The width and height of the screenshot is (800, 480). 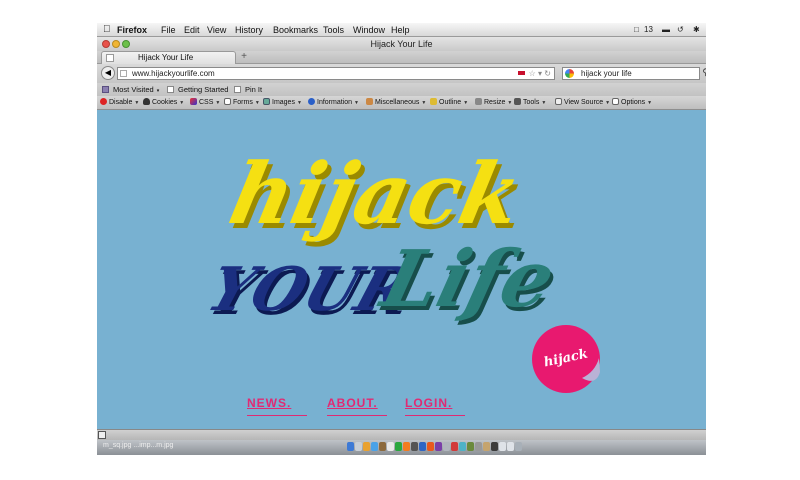 What do you see at coordinates (634, 73) in the screenshot?
I see `search-bar: hijack your life ⚲` at bounding box center [634, 73].